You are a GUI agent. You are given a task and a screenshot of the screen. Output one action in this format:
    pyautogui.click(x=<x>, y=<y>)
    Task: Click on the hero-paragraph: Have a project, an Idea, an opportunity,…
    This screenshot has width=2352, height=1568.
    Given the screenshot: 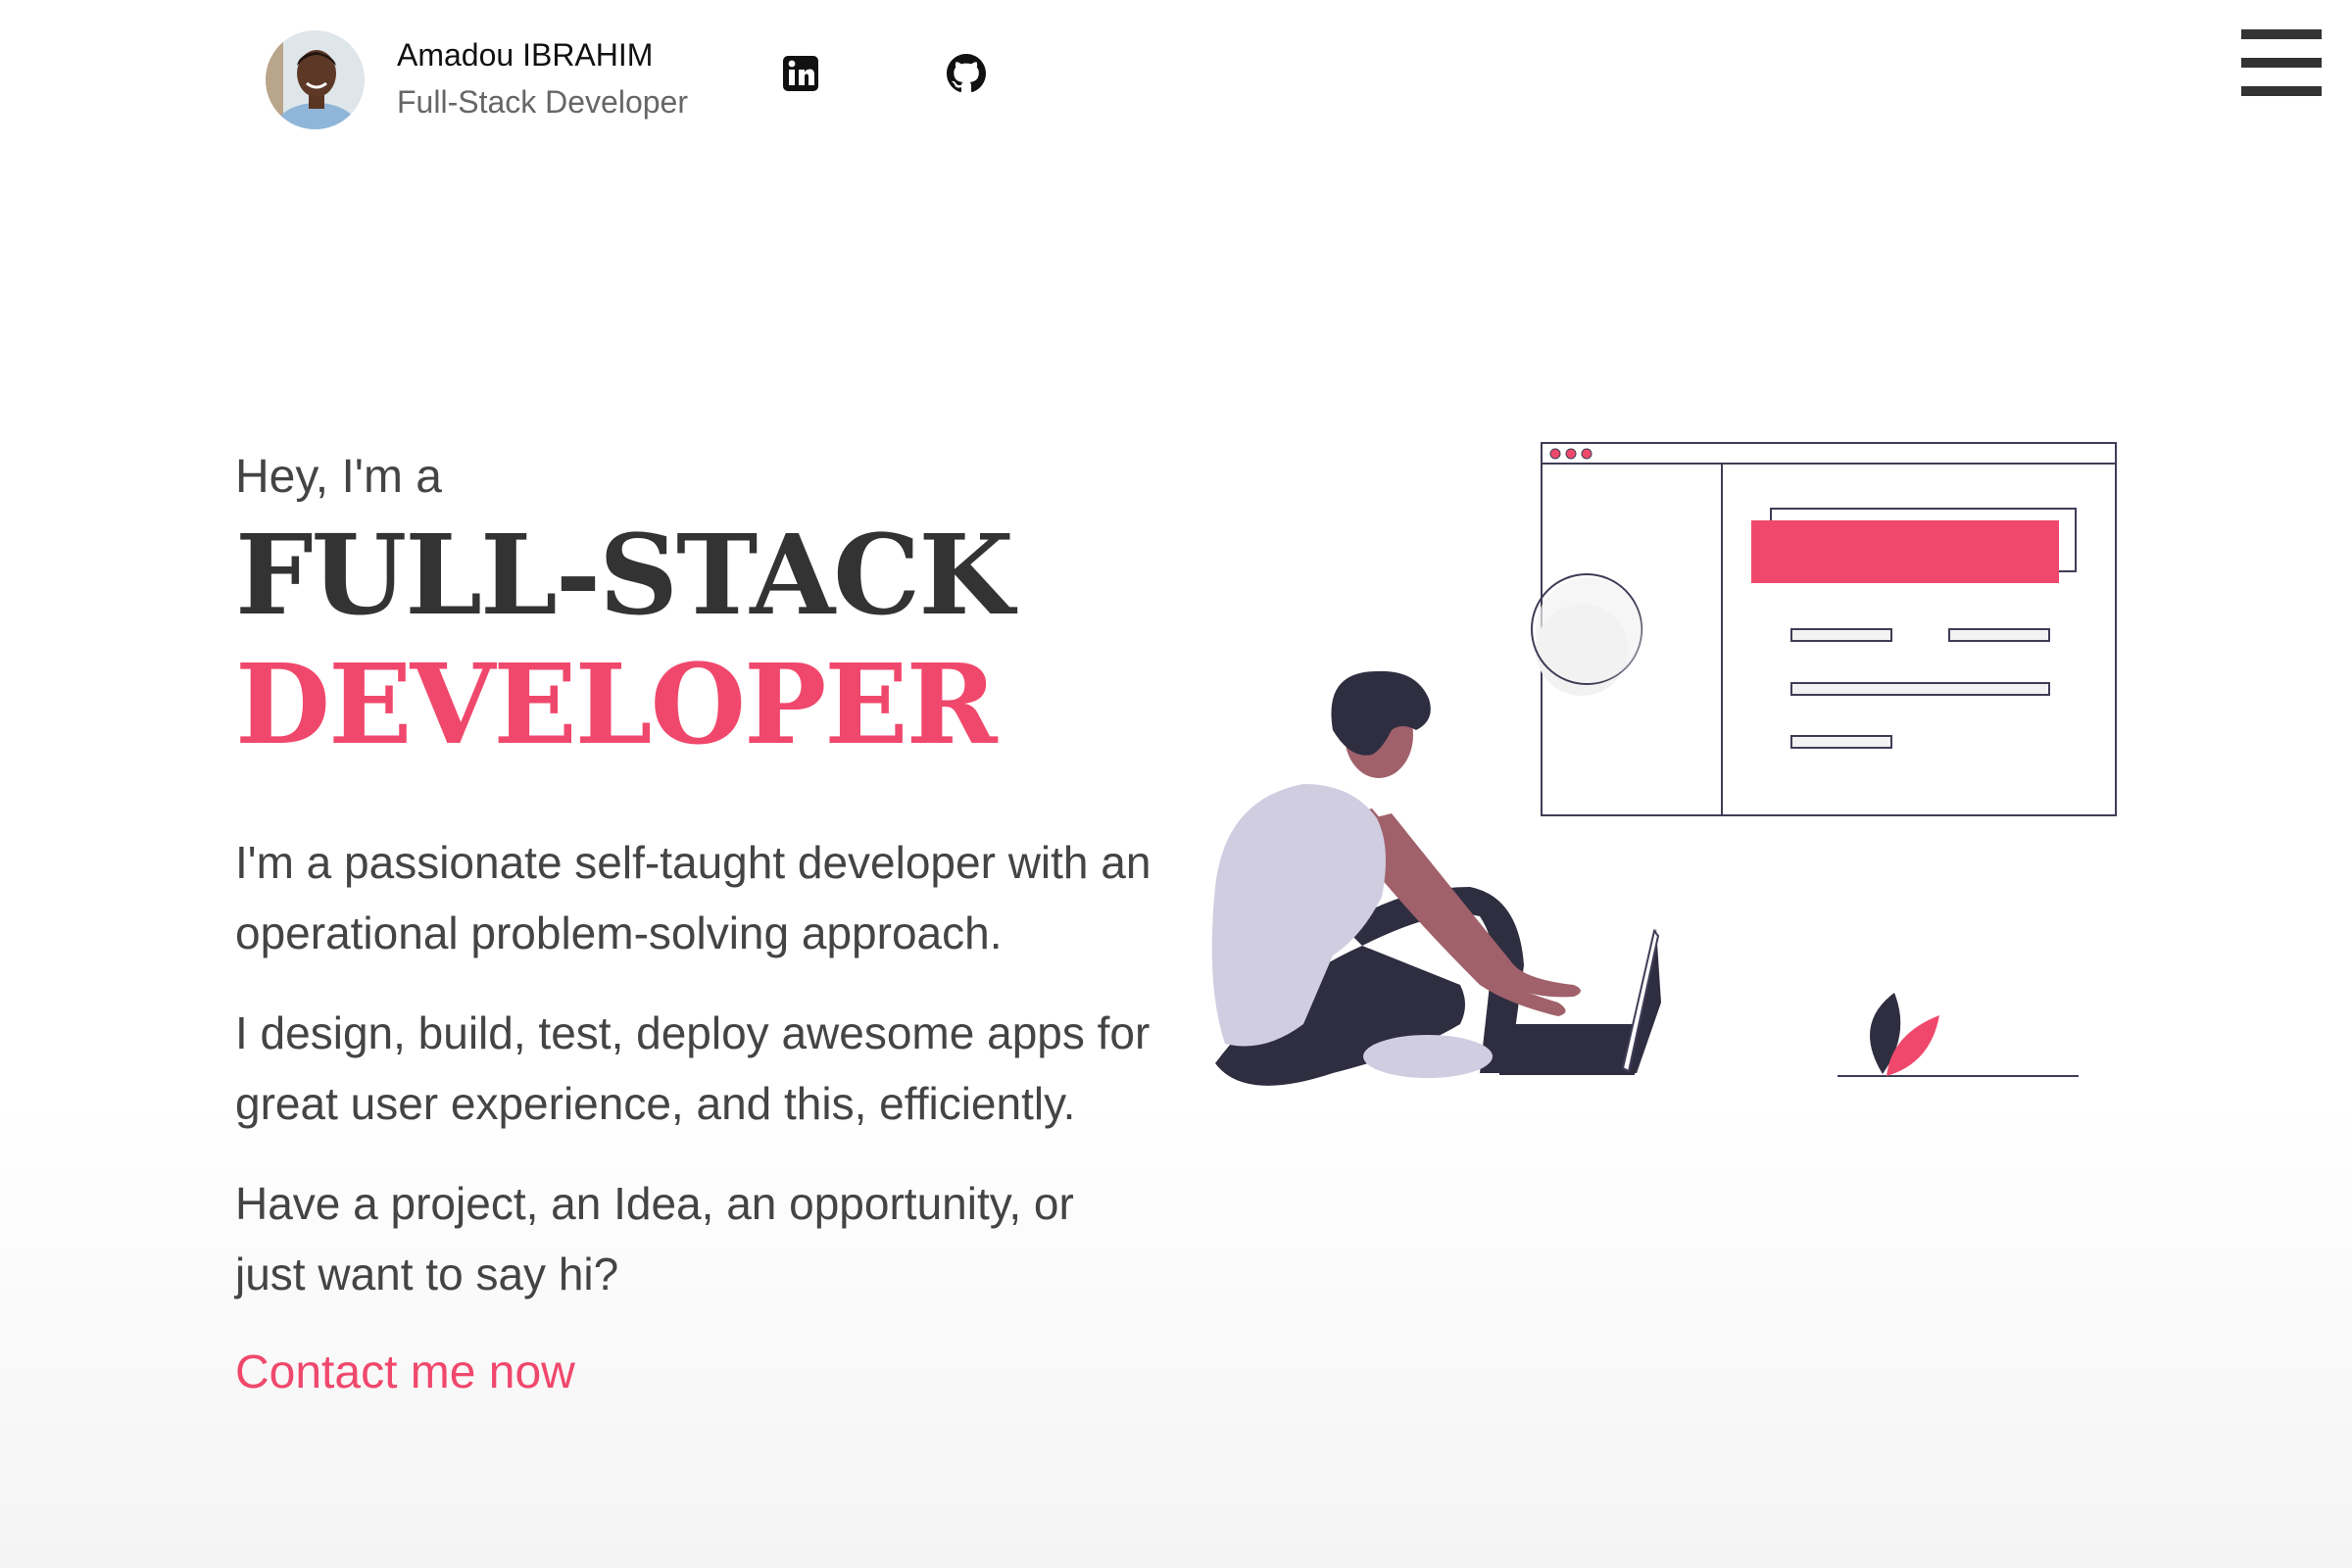 What is the action you would take?
    pyautogui.click(x=654, y=1238)
    